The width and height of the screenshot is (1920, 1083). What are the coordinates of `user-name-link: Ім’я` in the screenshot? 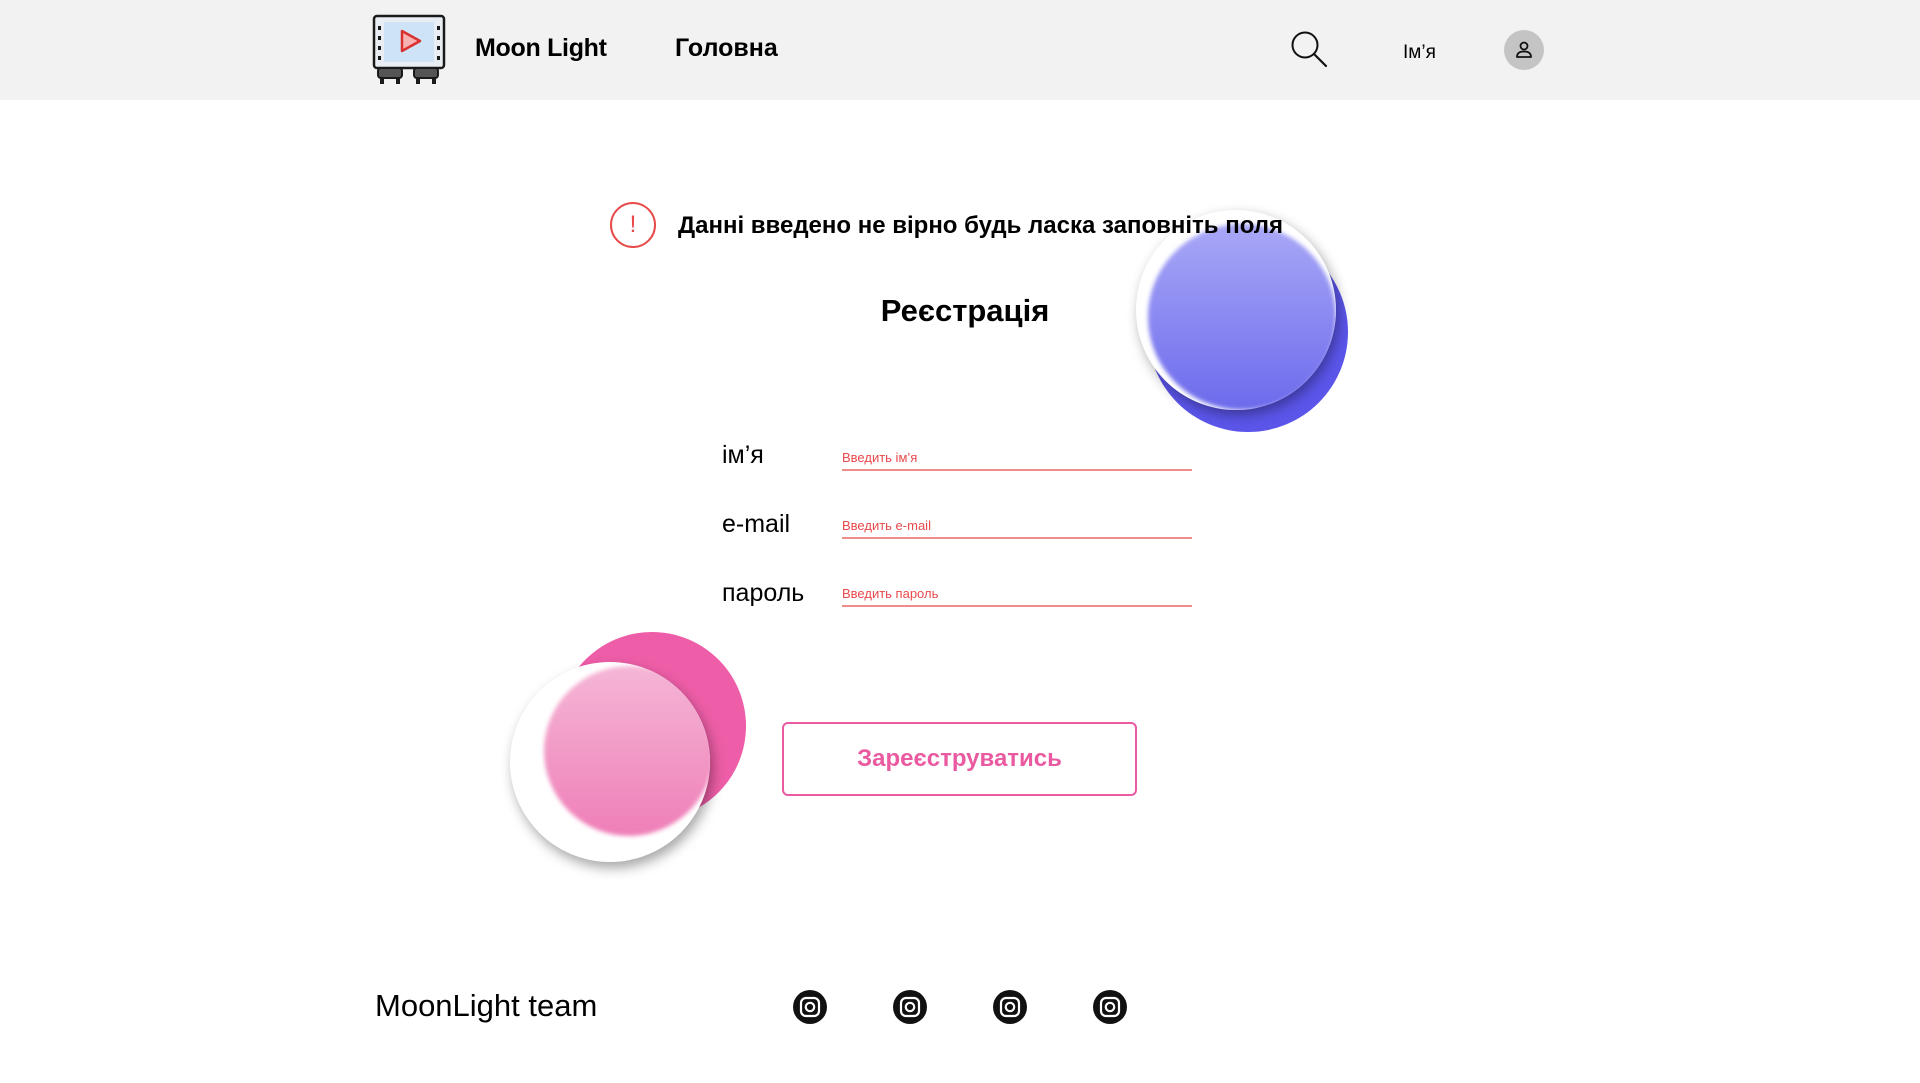 It's located at (1419, 53).